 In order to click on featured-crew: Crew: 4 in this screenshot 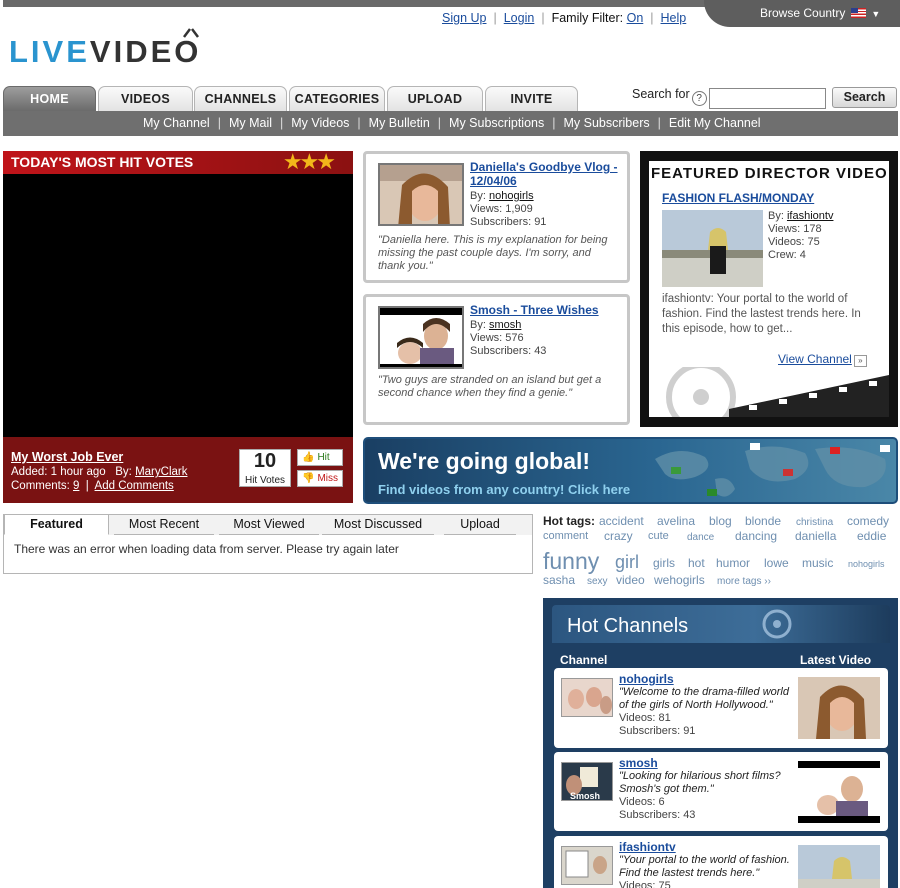, I will do `click(787, 255)`.